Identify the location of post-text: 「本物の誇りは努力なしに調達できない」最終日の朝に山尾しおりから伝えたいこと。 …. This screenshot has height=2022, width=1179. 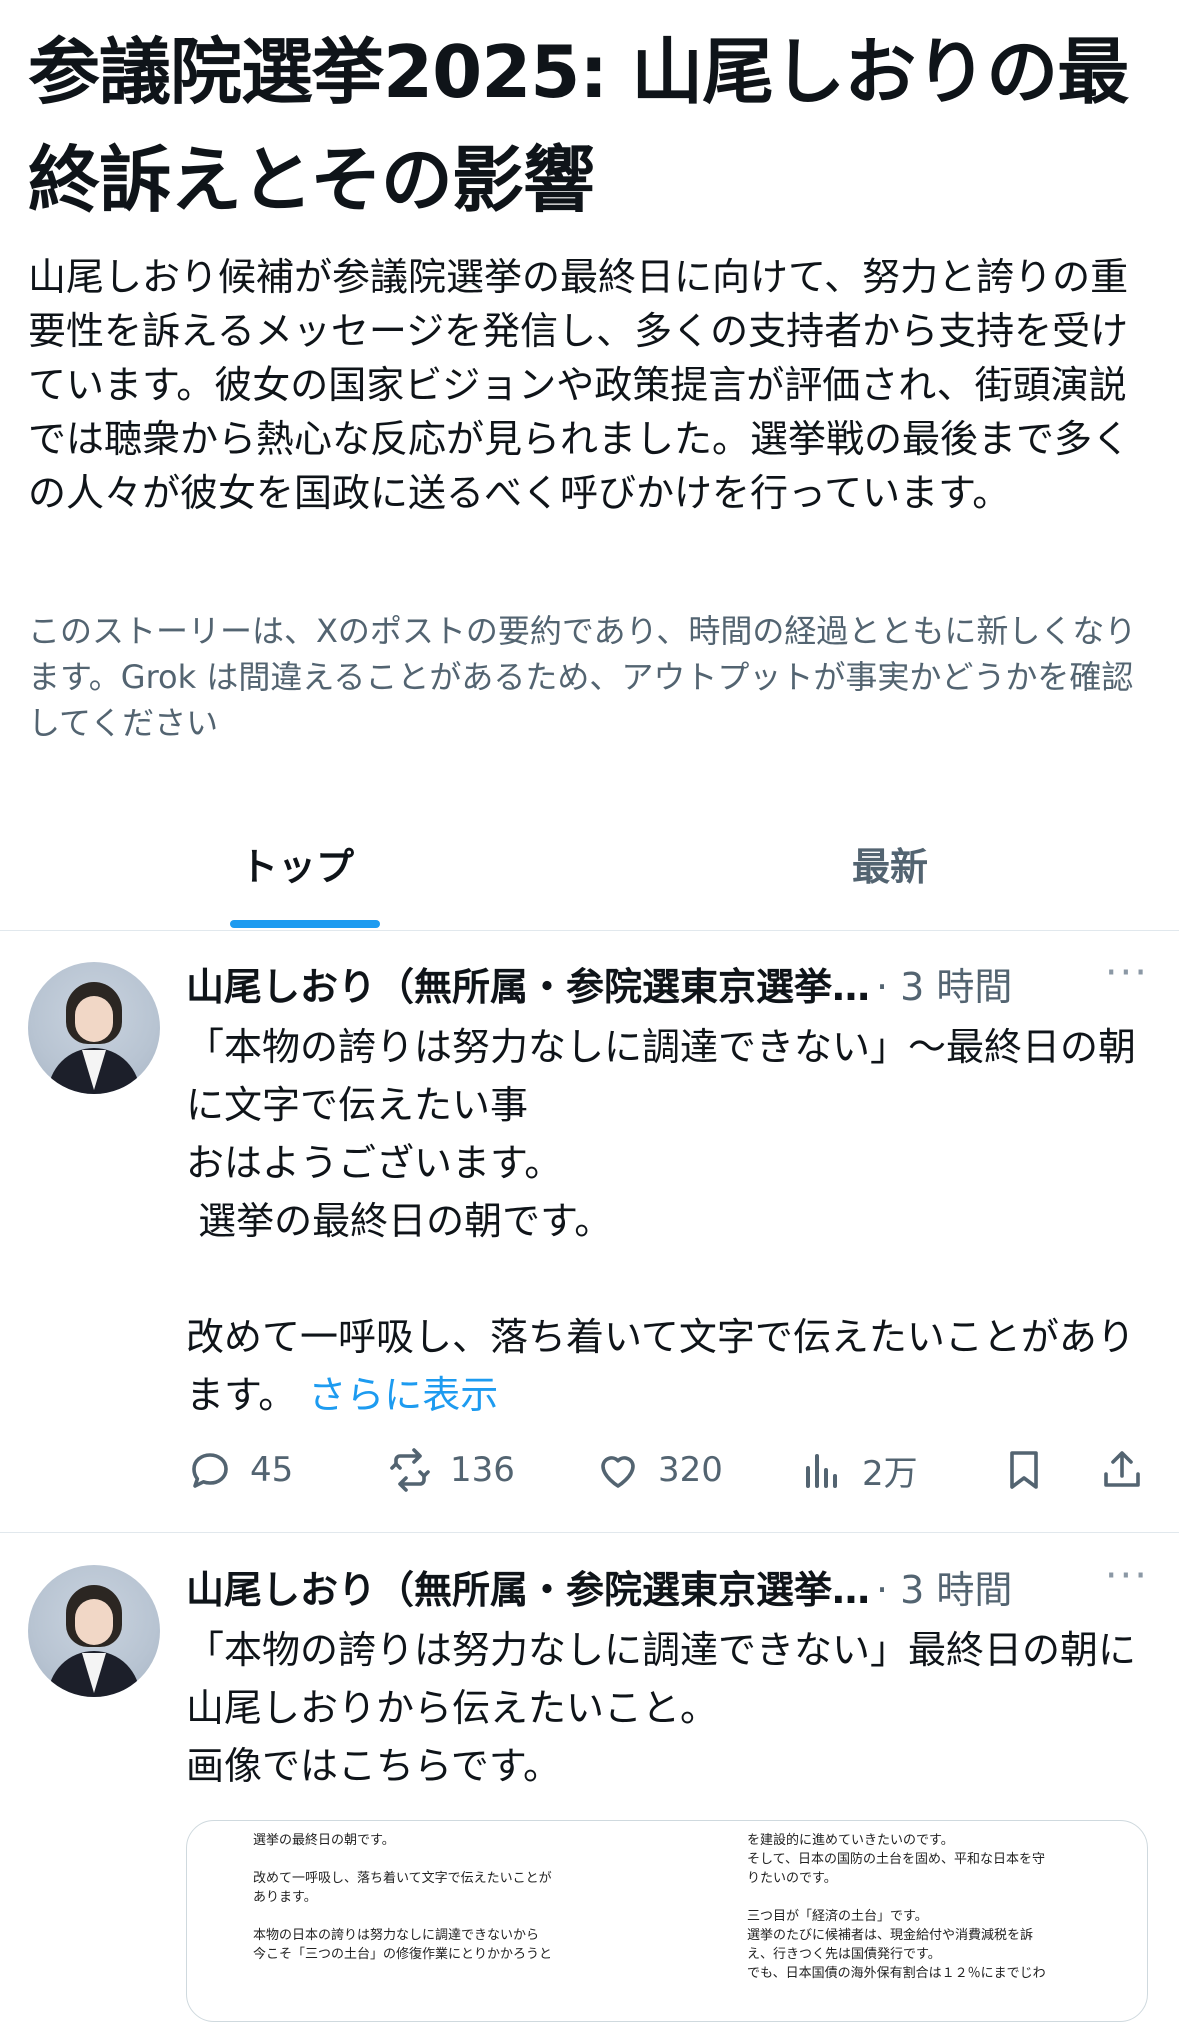
(661, 1708).